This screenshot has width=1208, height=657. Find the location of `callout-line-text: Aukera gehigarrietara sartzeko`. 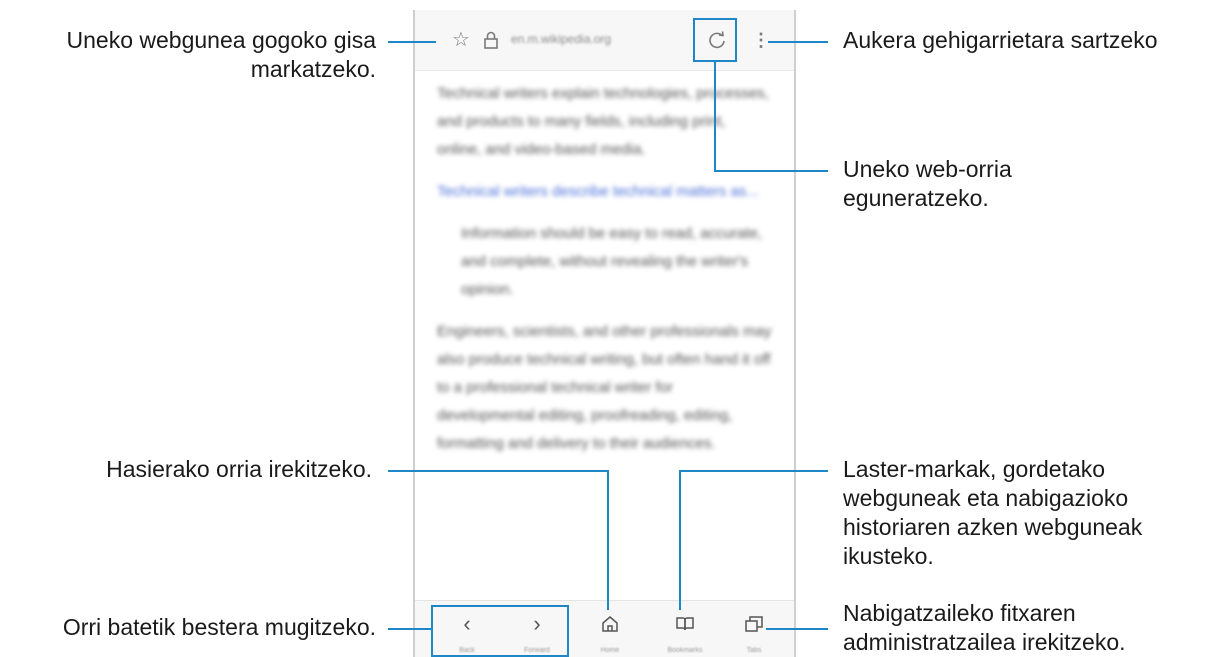

callout-line-text: Aukera gehigarrietara sartzeko is located at coordinates (1000, 40).